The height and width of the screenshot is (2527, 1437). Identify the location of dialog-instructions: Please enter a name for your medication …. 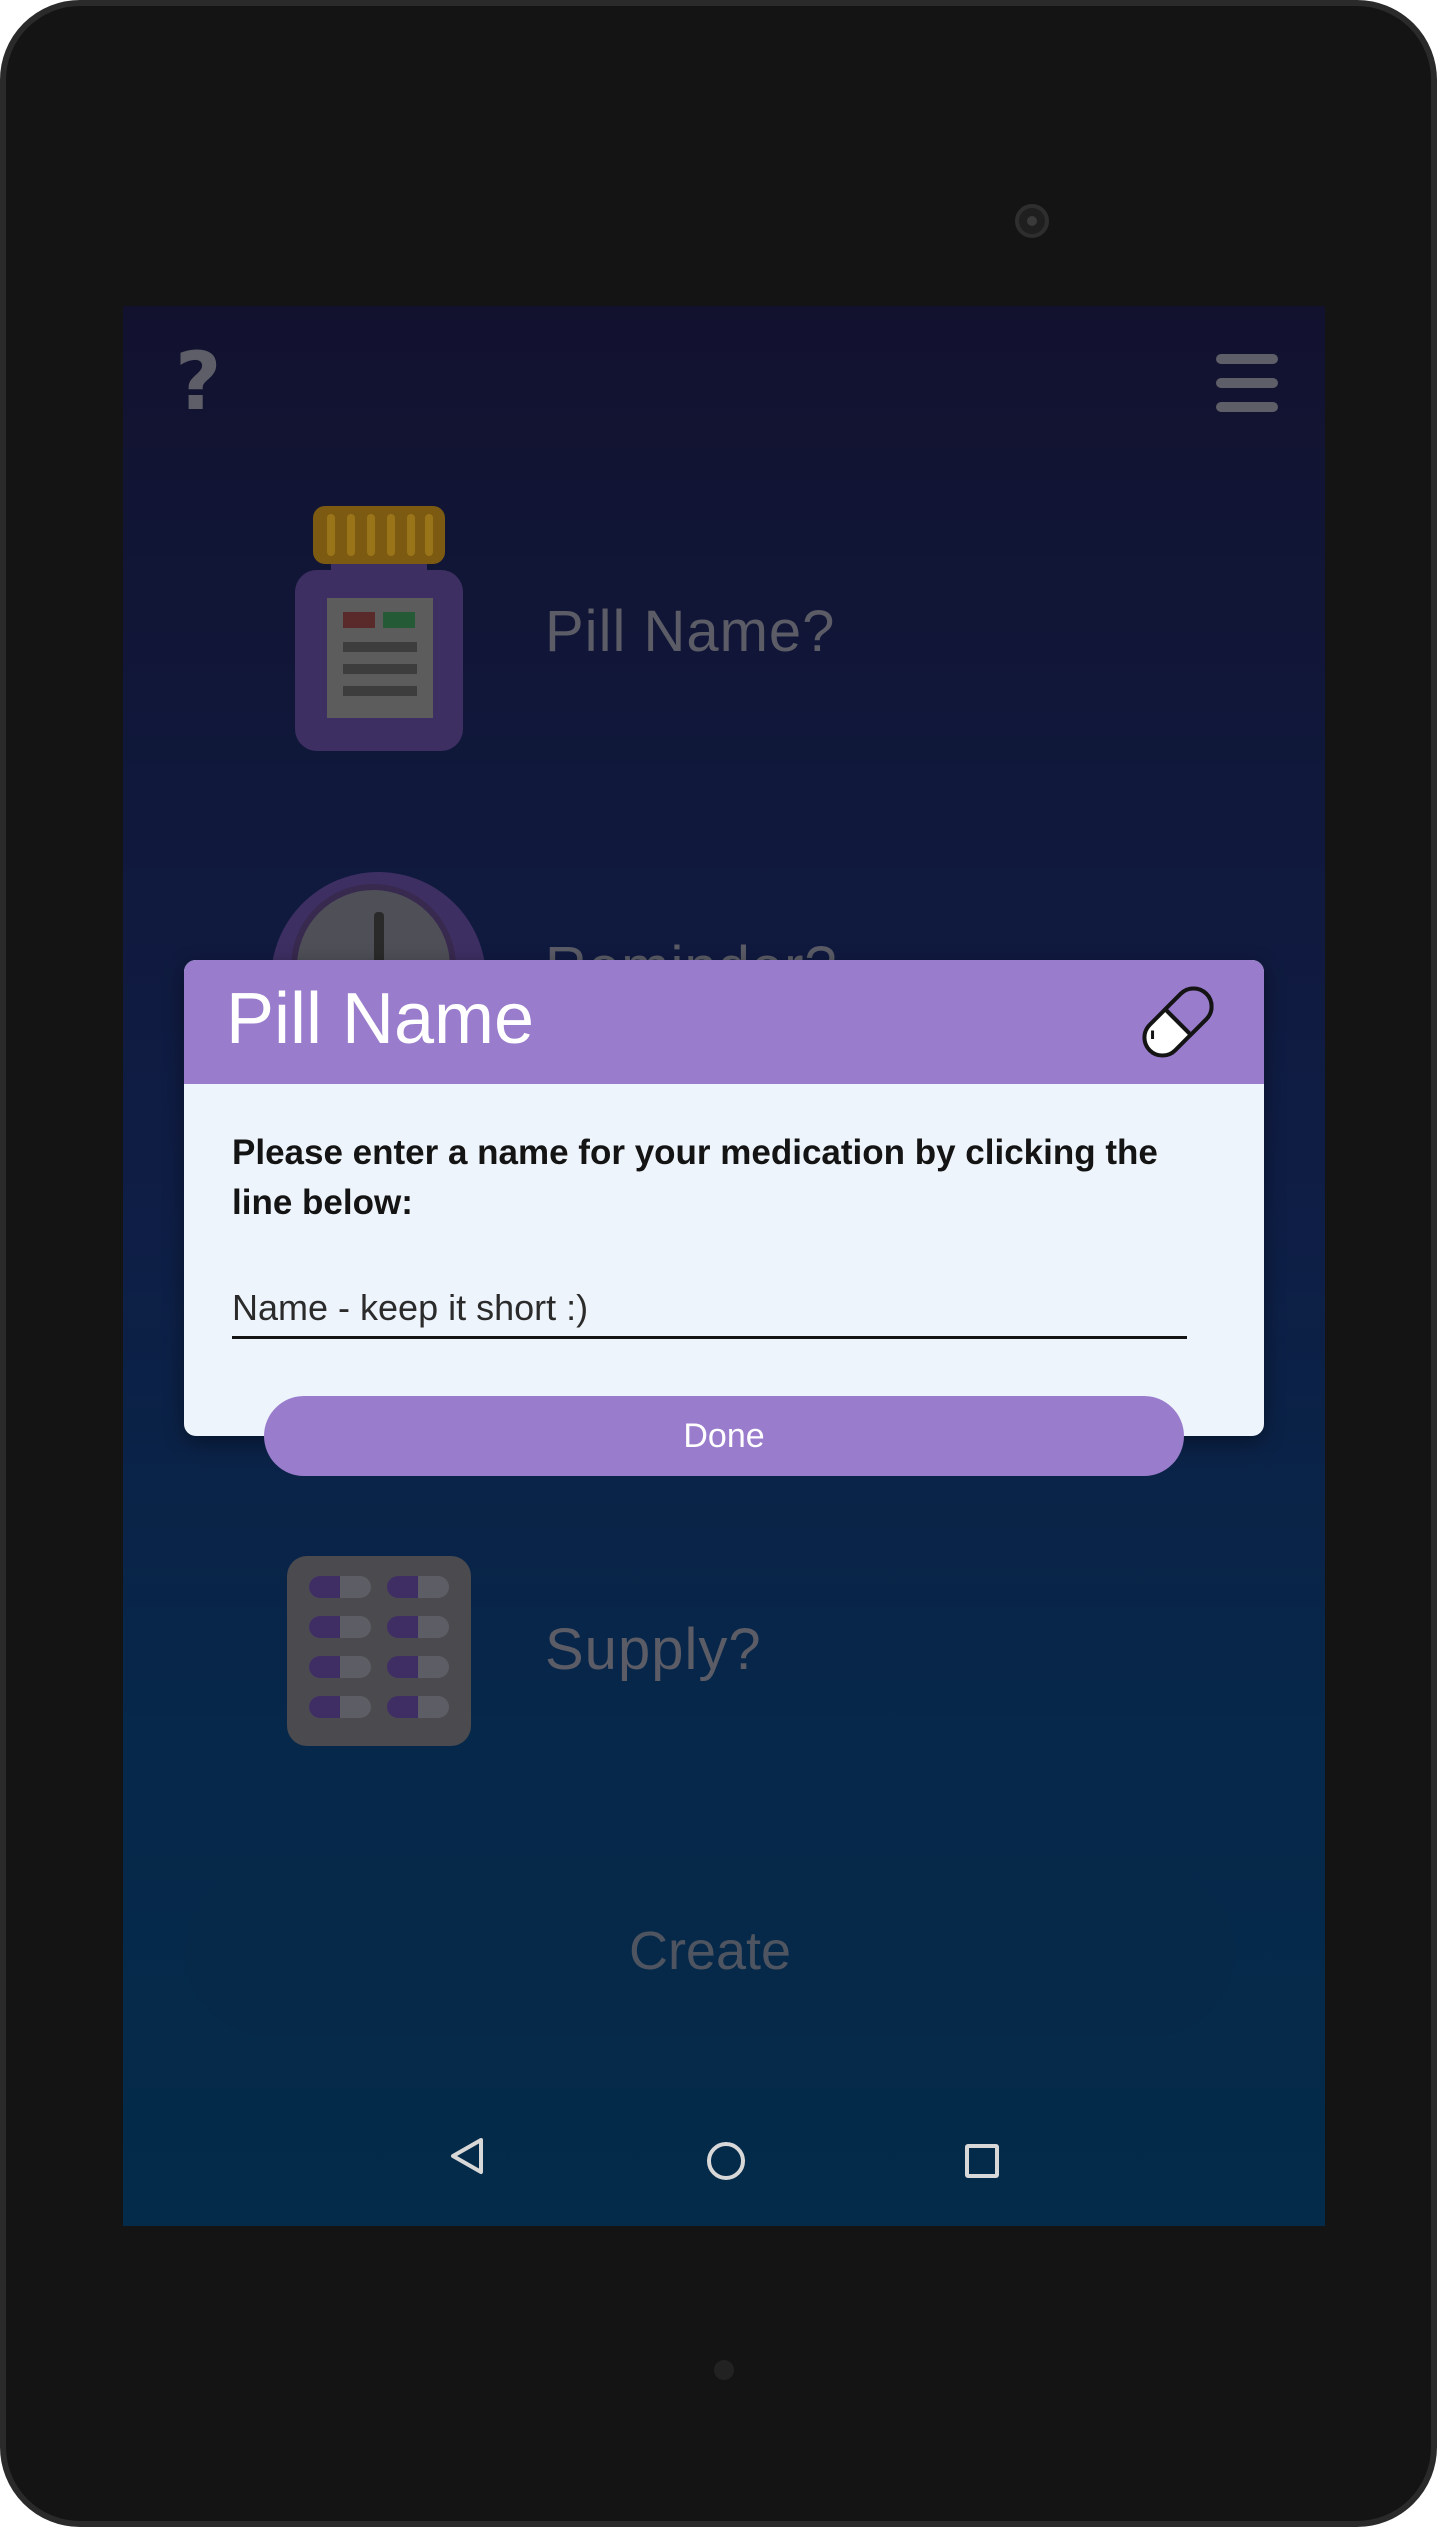
(695, 1177).